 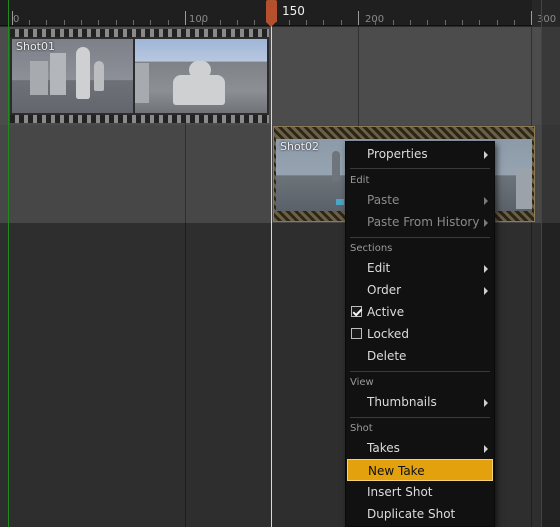 What do you see at coordinates (423, 222) in the screenshot?
I see `menu-item-label: Paste From History` at bounding box center [423, 222].